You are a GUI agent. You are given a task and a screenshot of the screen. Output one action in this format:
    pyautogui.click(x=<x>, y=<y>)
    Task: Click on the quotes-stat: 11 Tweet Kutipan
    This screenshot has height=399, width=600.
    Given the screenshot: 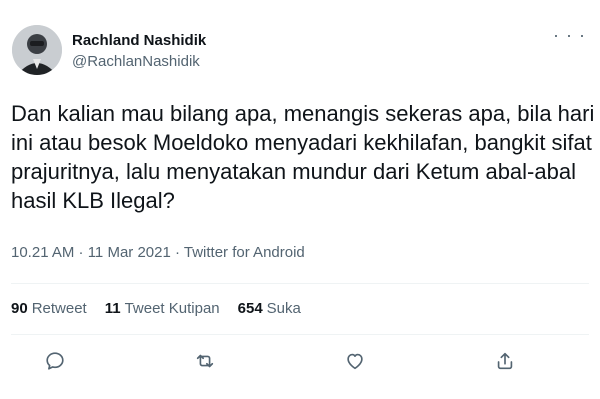 What is the action you would take?
    pyautogui.click(x=162, y=308)
    